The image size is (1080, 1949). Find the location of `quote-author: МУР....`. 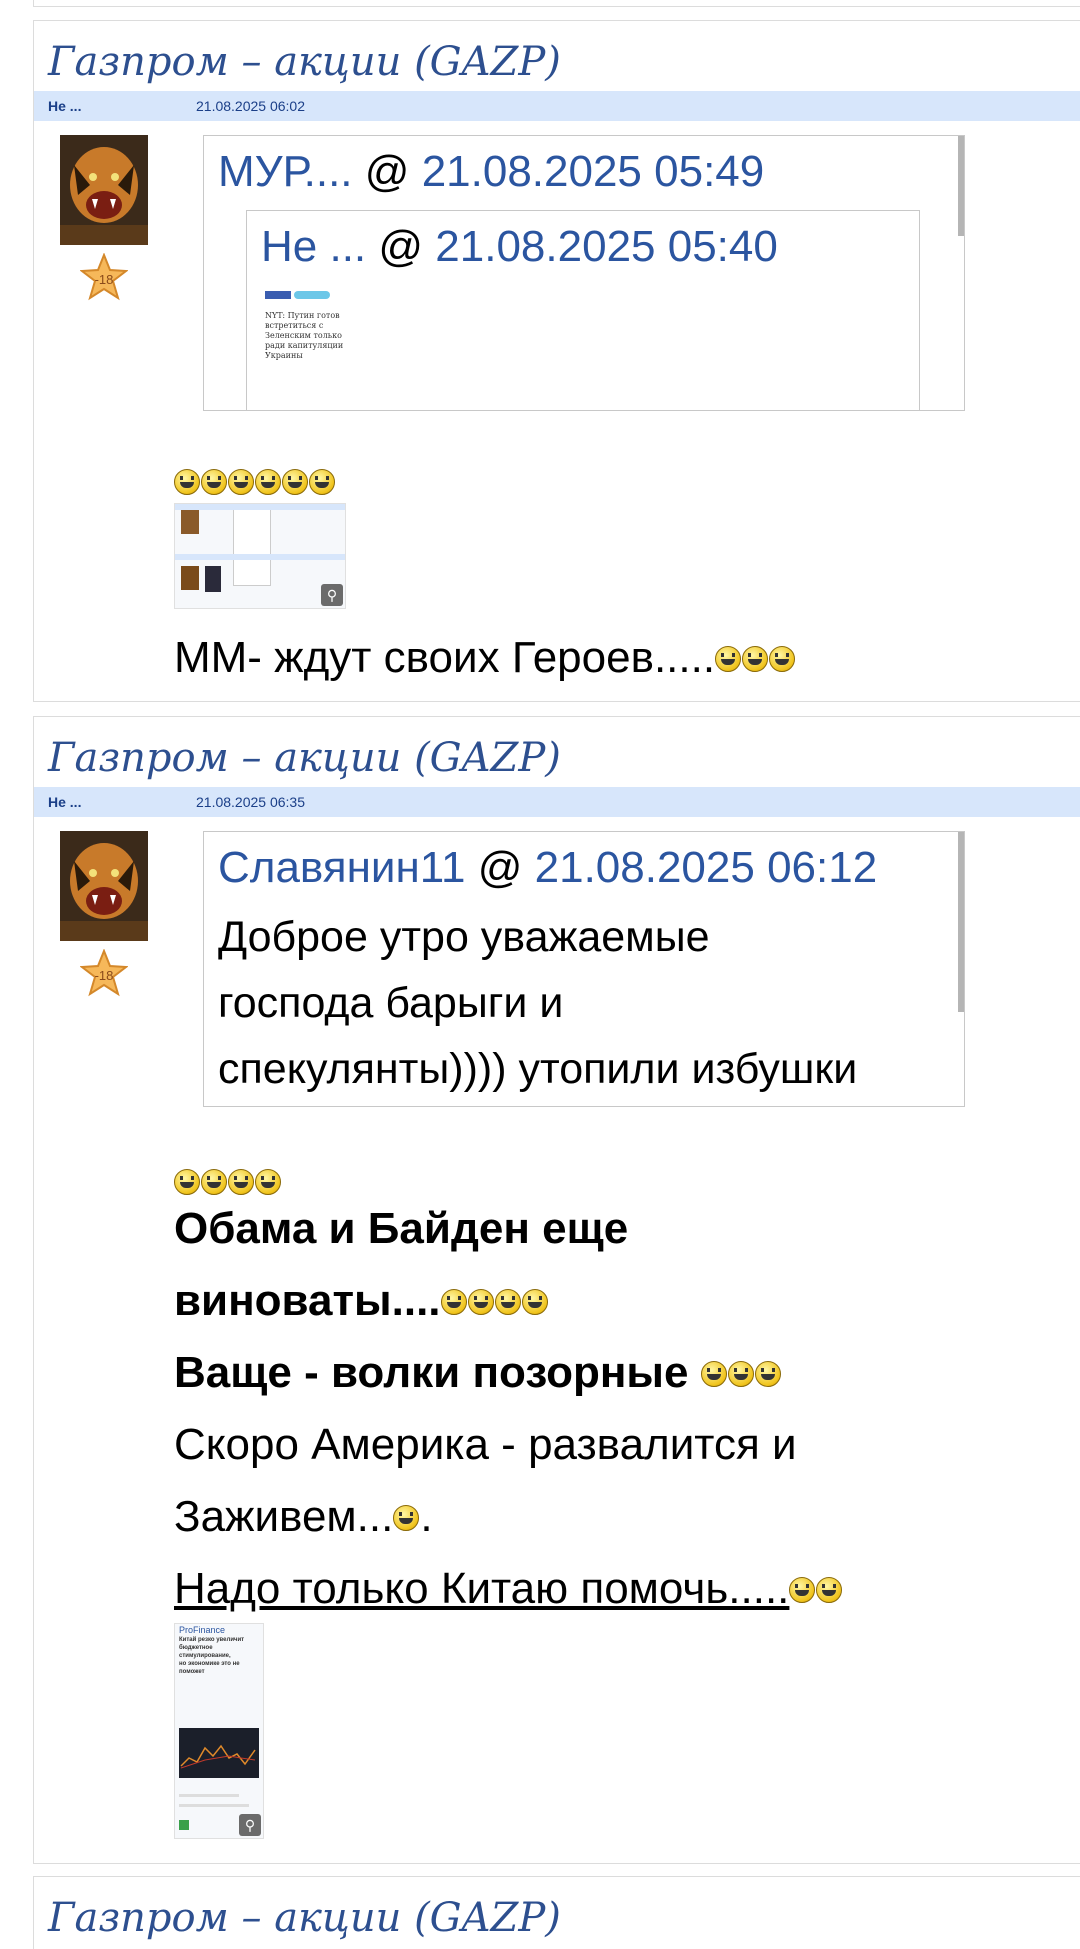

quote-author: МУР.... is located at coordinates (285, 171).